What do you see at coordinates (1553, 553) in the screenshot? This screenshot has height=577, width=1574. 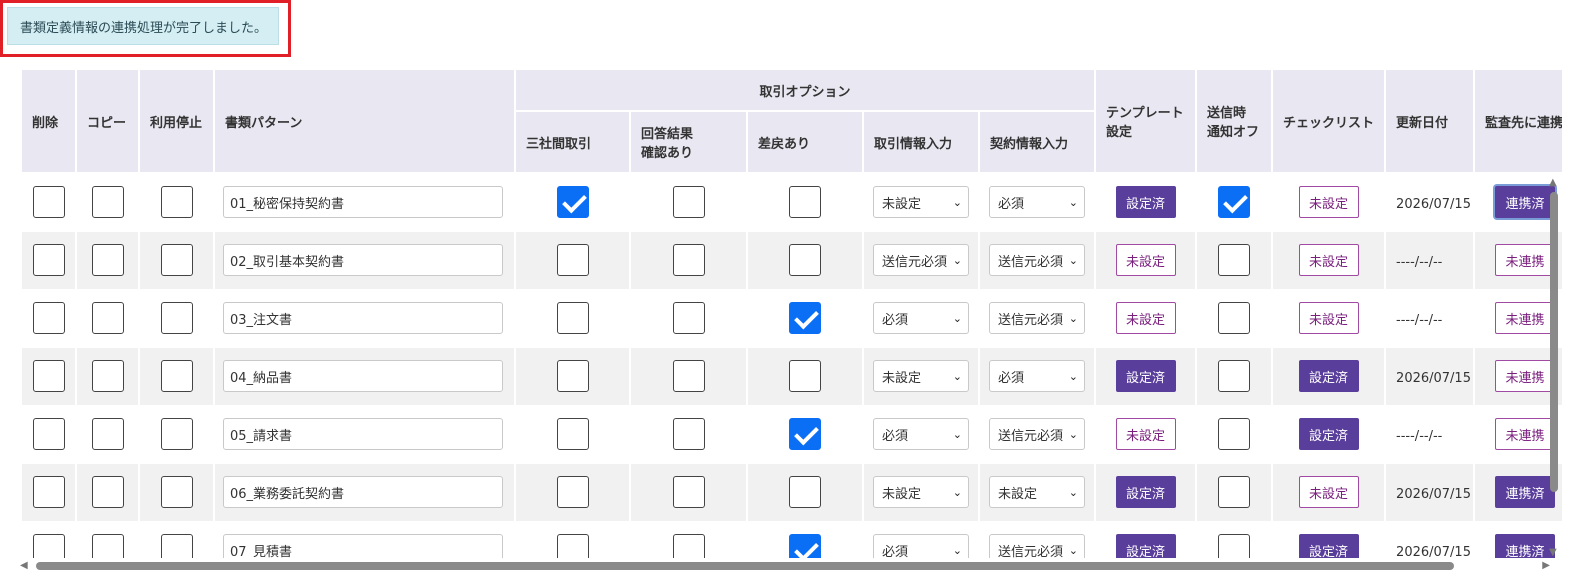 I see `scroll-down-arrow-icon: ▼` at bounding box center [1553, 553].